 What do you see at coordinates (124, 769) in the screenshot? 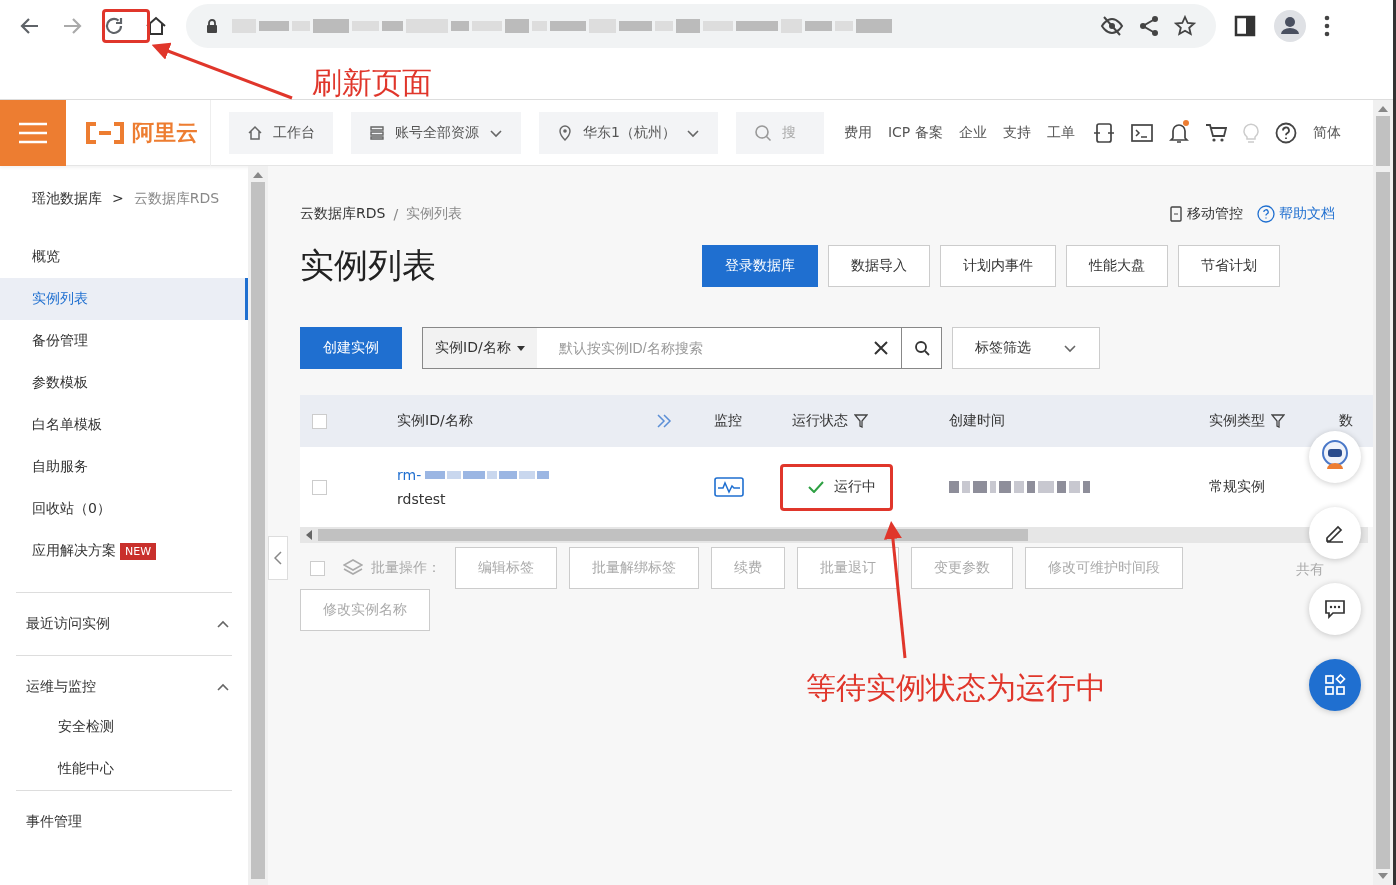
I see `sidebar-item: 性能中心` at bounding box center [124, 769].